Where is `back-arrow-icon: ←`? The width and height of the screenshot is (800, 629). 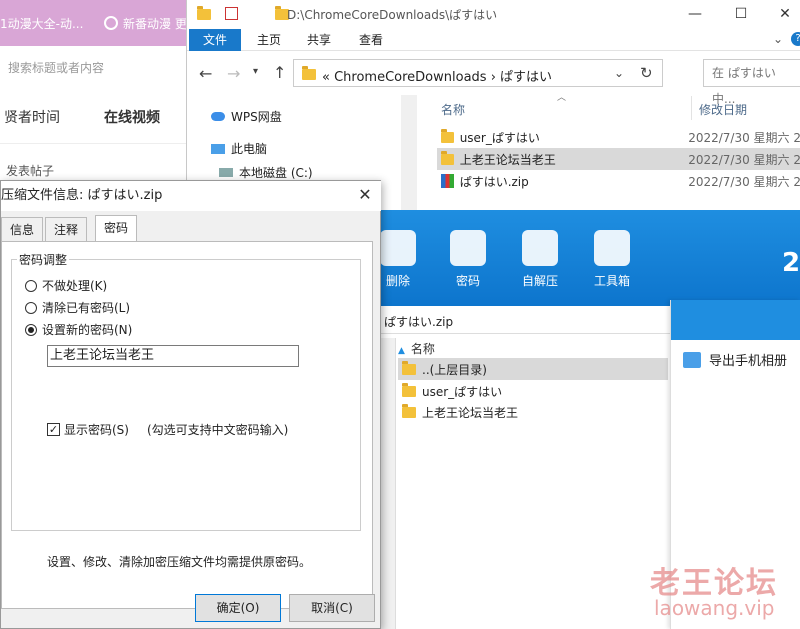
back-arrow-icon: ← is located at coordinates (205, 73).